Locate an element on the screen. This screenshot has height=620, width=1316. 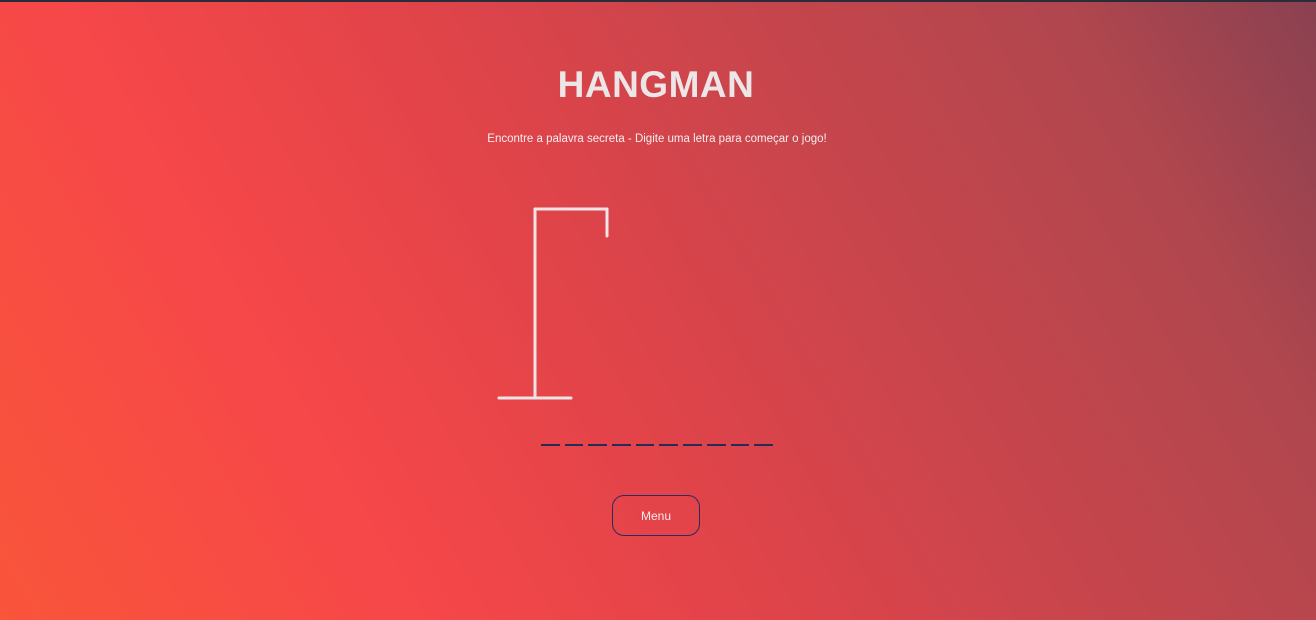
gallows-drawing is located at coordinates (553, 303).